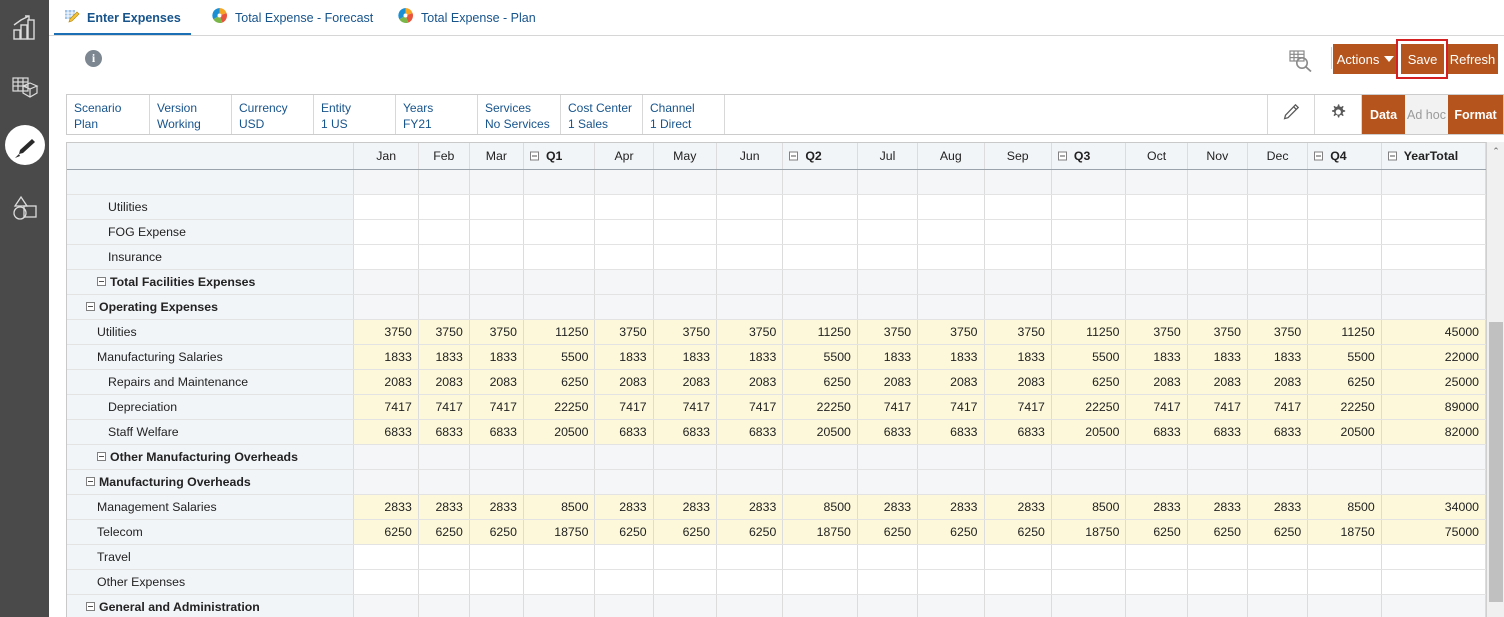 This screenshot has width=1504, height=617. I want to click on table-row: FOG Expense, so click(777, 232).